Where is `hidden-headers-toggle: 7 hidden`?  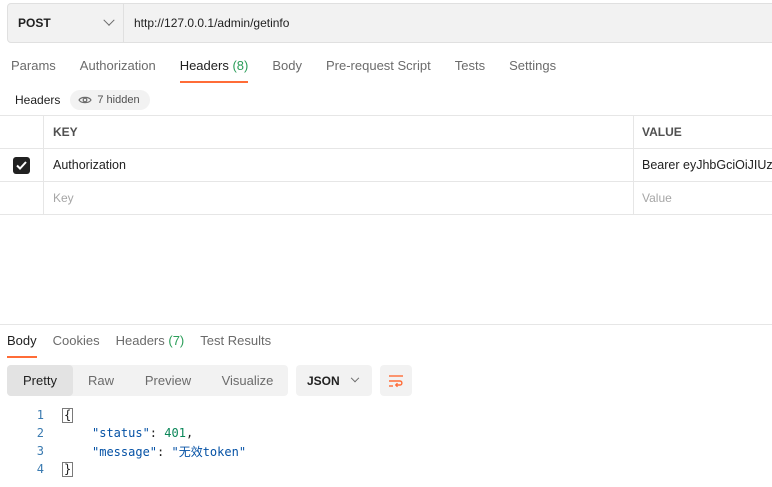 hidden-headers-toggle: 7 hidden is located at coordinates (110, 100).